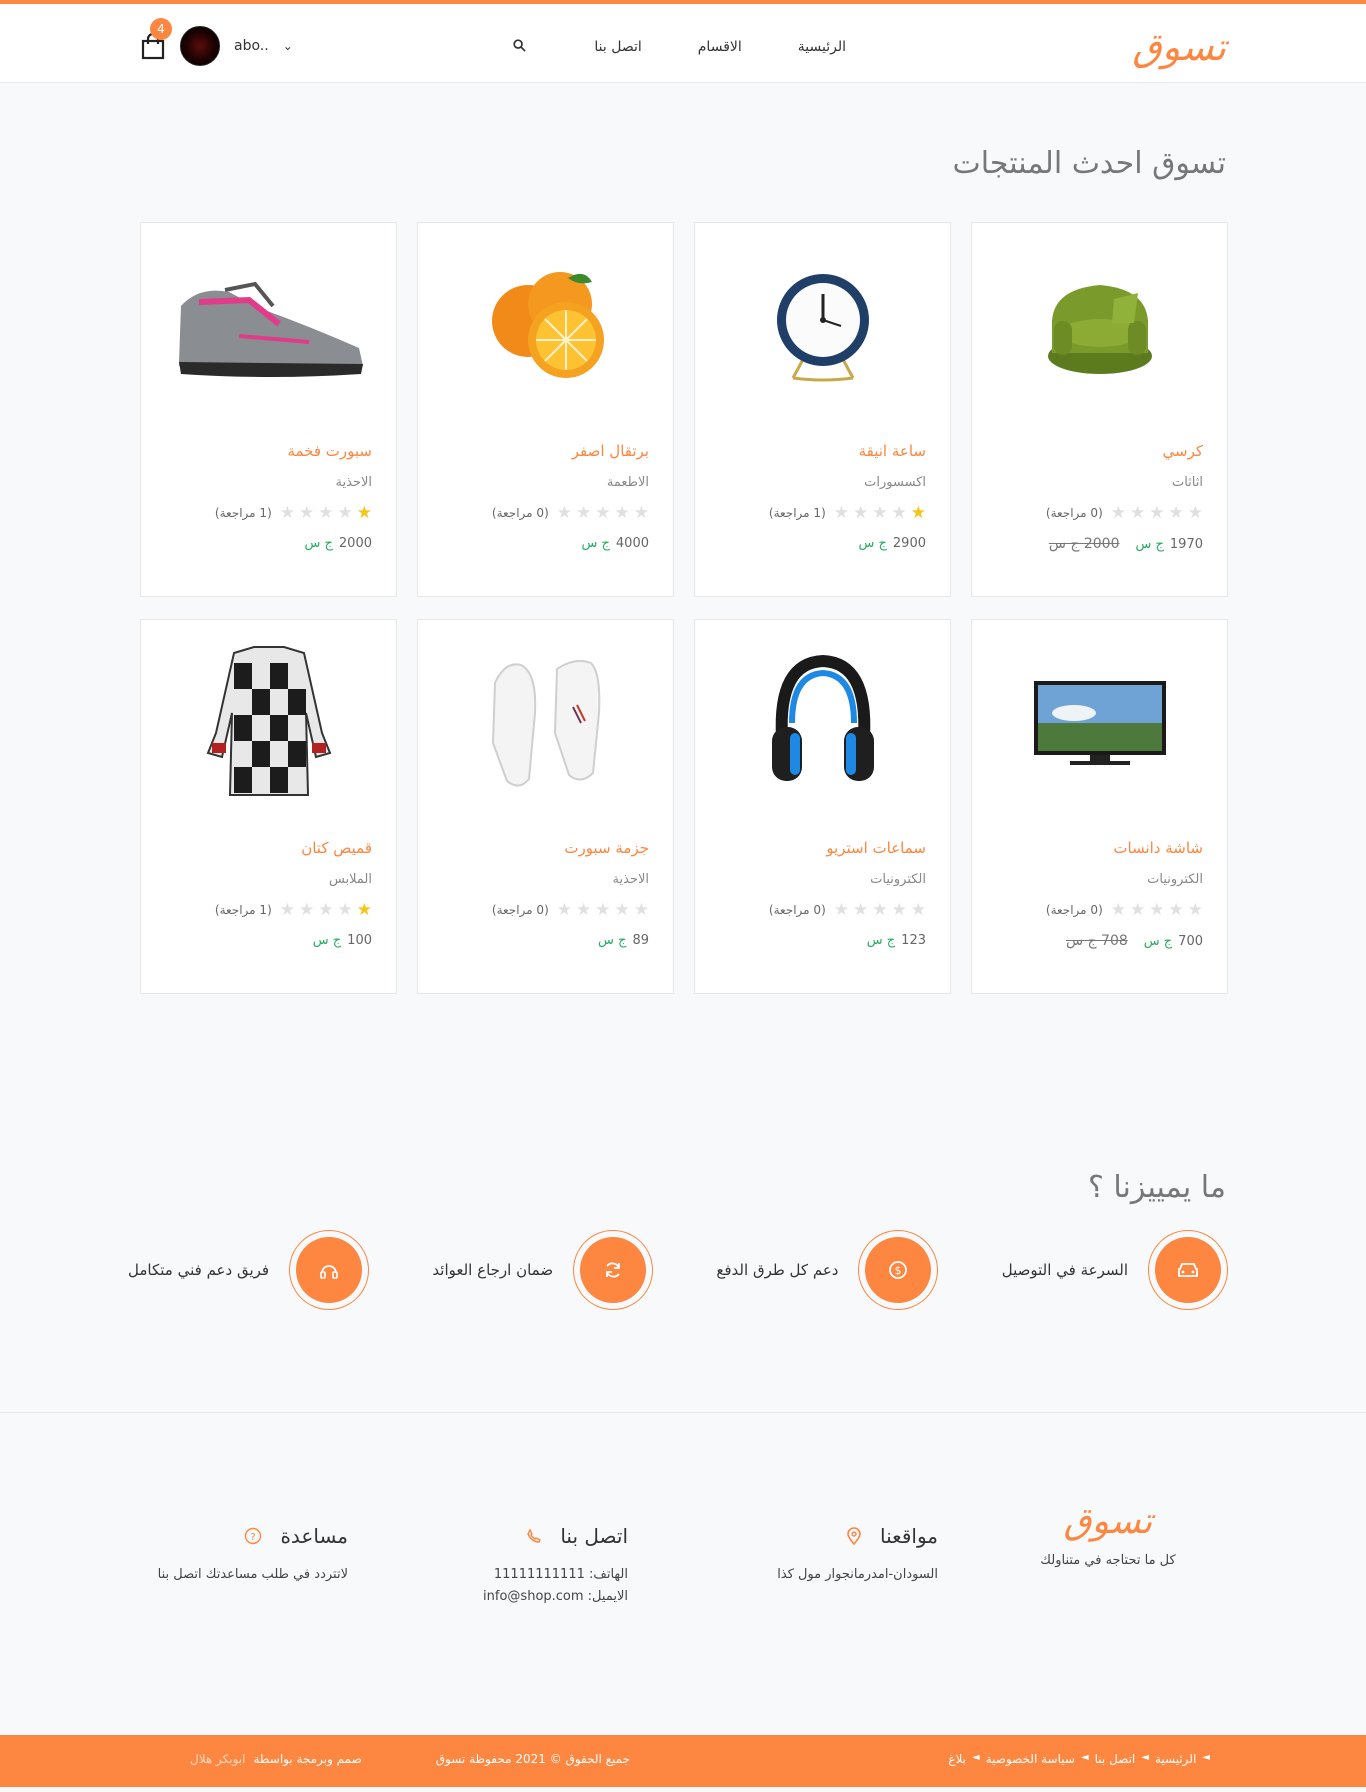  Describe the element at coordinates (594, 1536) in the screenshot. I see `footer-contact-title: اتصل بنا` at that location.